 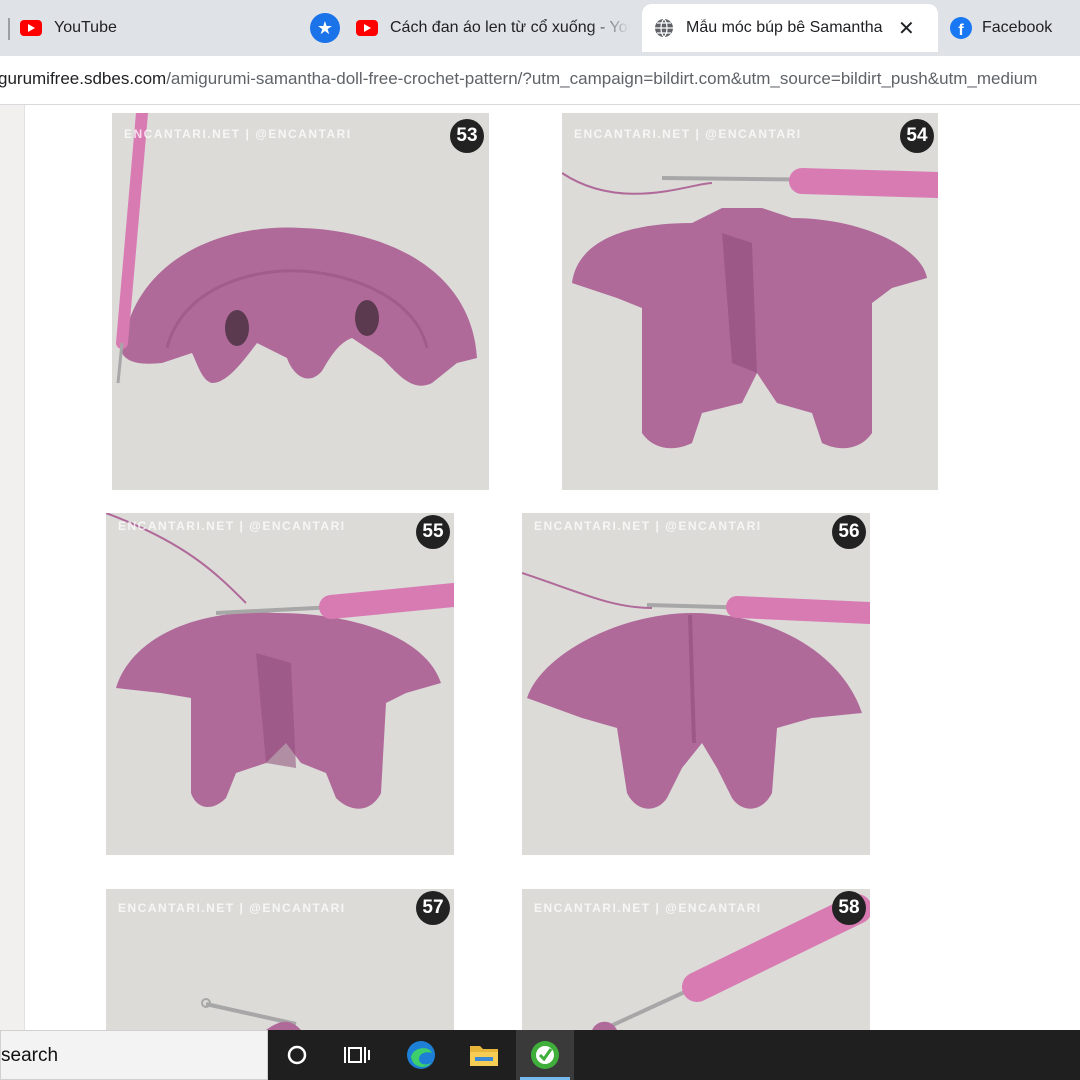 I want to click on file-explorer-icon, so click(x=484, y=1056).